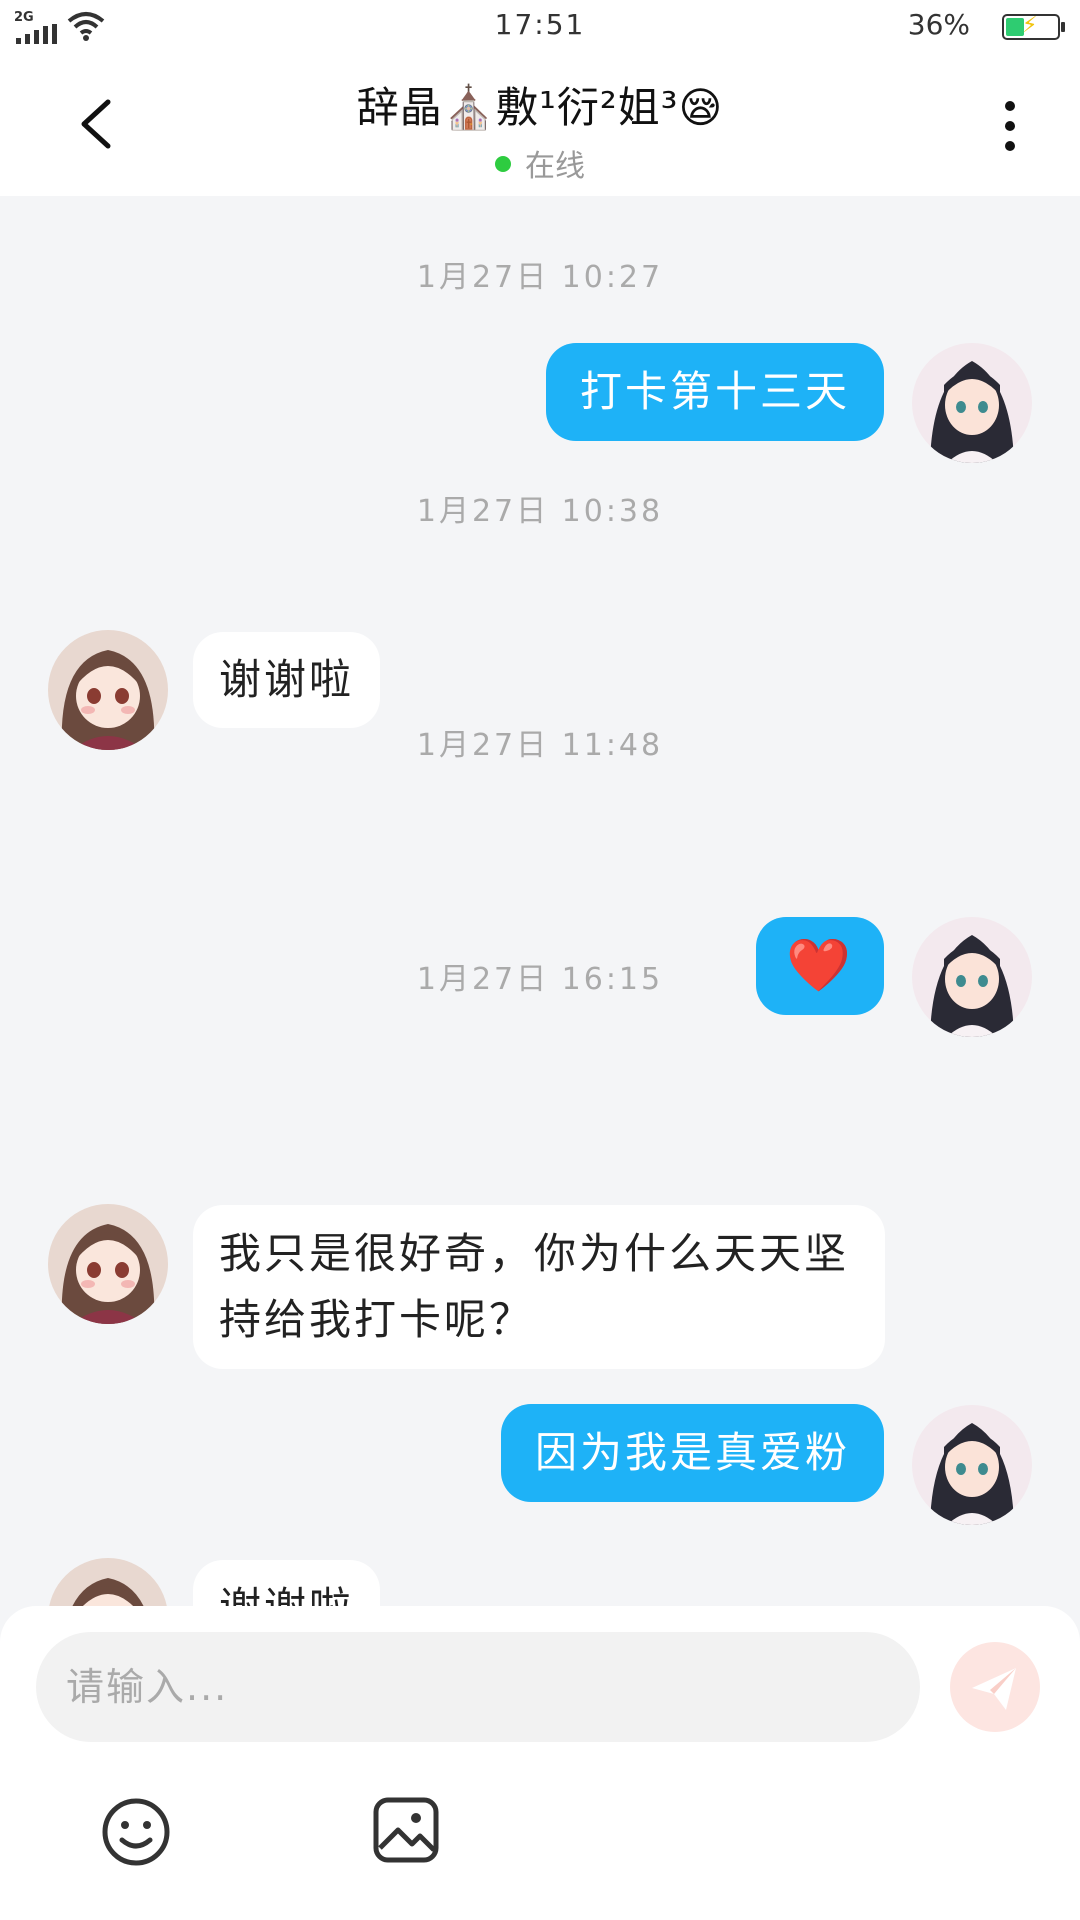 The height and width of the screenshot is (1920, 1080). Describe the element at coordinates (539, 1287) in the screenshot. I see `message-bubble-received: 我只是很好奇，你为什么天天坚持给我打卡呢？` at that location.